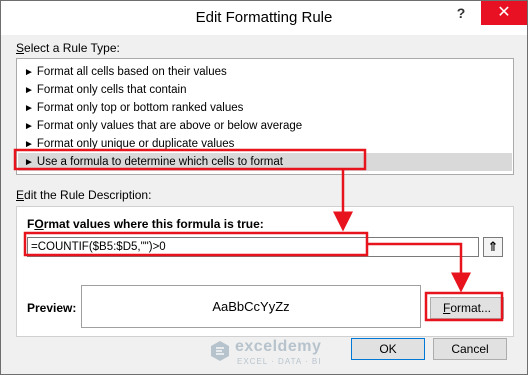  I want to click on preview-box: AaBbCcYyZz, so click(251, 306).